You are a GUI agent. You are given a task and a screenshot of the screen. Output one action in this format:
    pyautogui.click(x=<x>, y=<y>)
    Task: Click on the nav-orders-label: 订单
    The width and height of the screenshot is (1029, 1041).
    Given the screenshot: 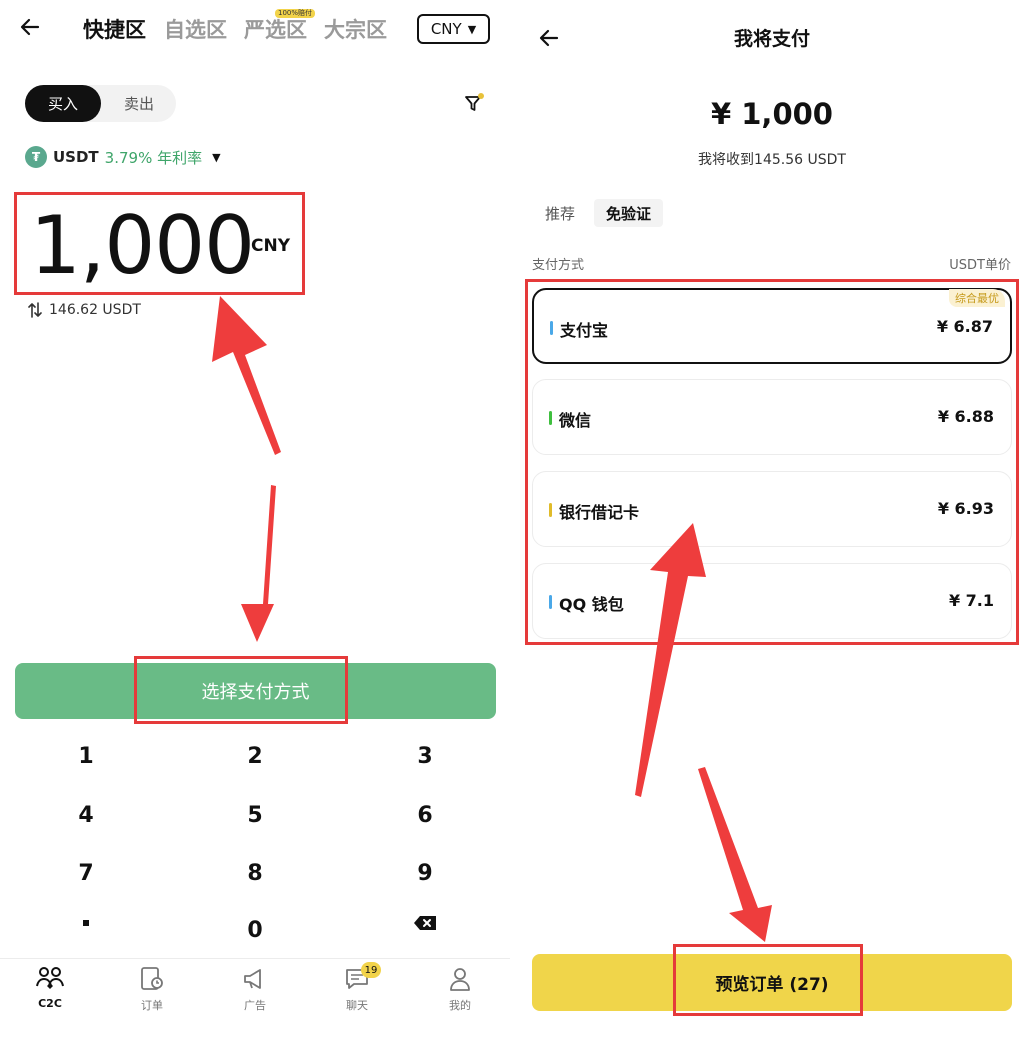 What is the action you would take?
    pyautogui.click(x=152, y=1005)
    